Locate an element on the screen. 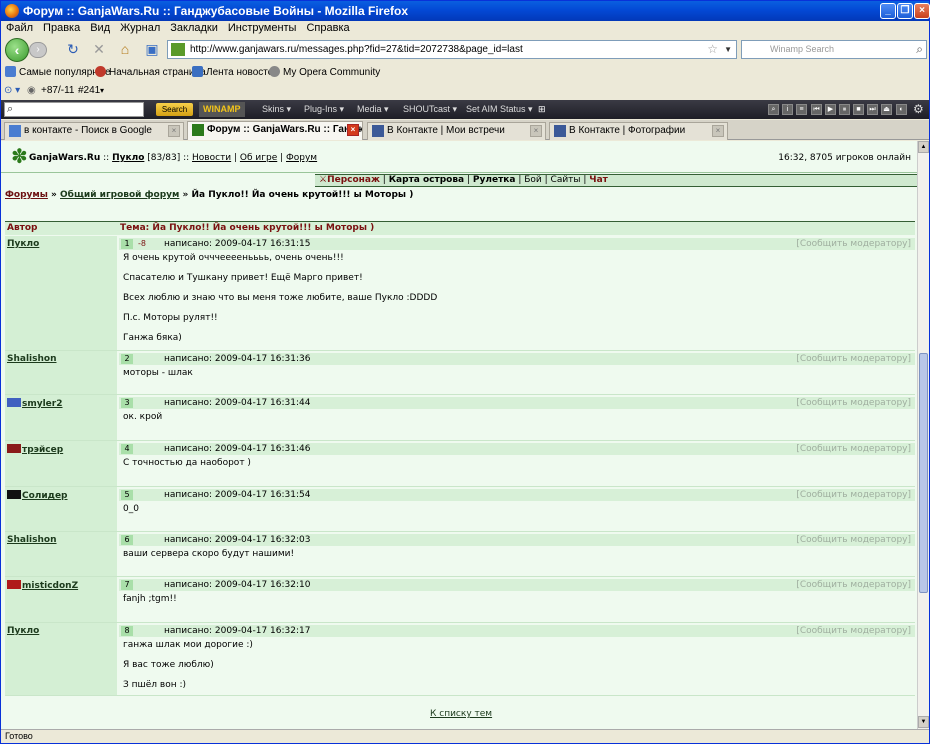 The height and width of the screenshot is (744, 930). search-icon: ⌕ is located at coordinates (919, 49).